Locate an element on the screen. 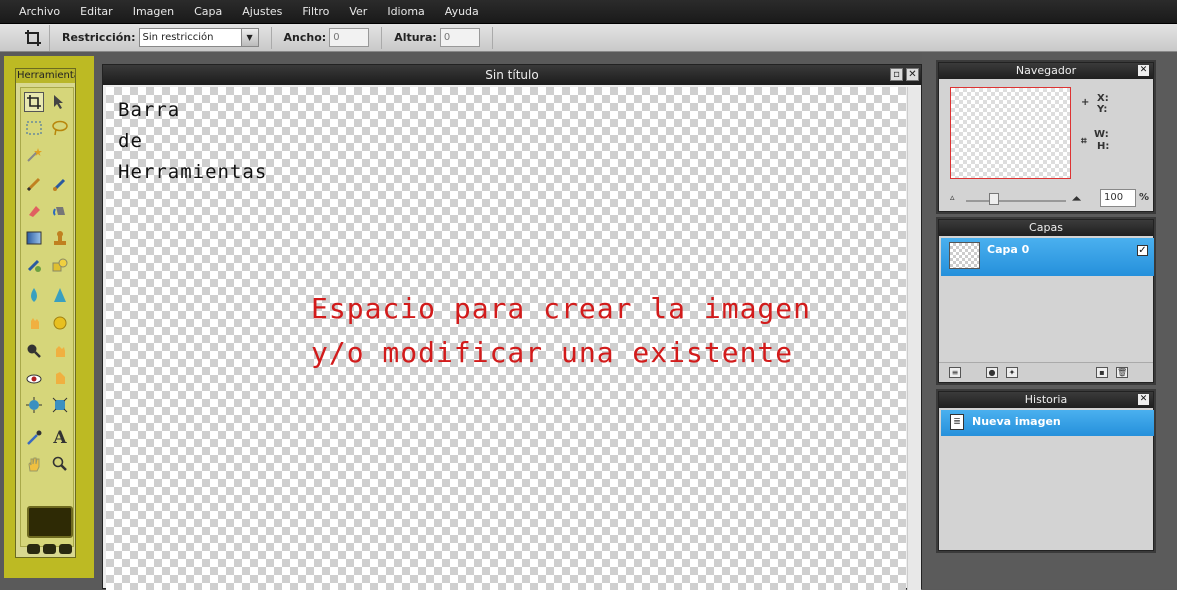  spot-heal-icon is located at coordinates (60, 378).